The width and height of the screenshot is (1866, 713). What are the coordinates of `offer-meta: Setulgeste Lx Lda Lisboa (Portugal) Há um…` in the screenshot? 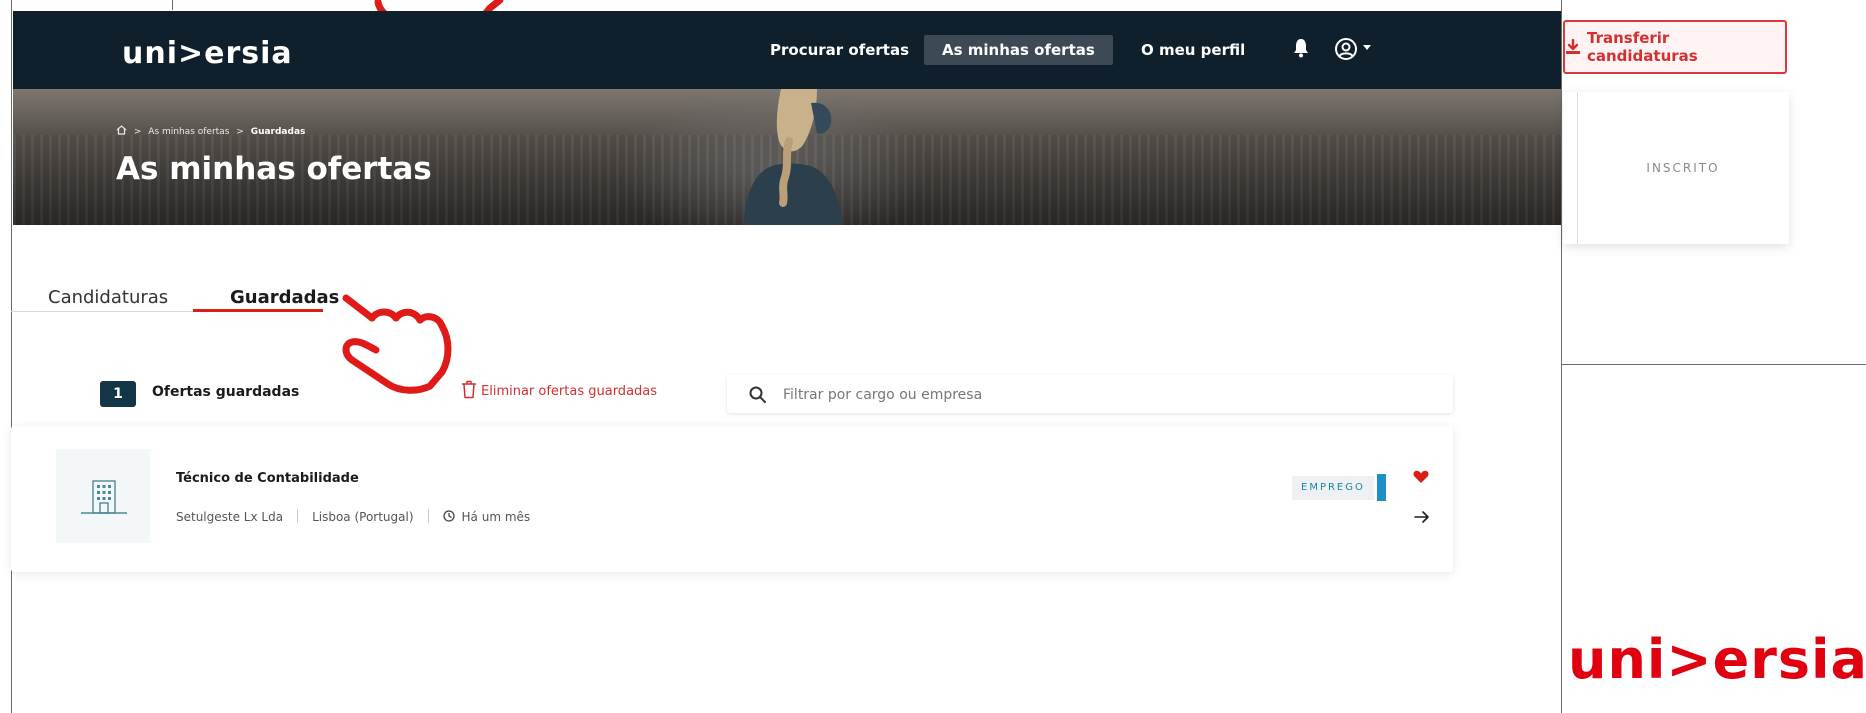 It's located at (353, 516).